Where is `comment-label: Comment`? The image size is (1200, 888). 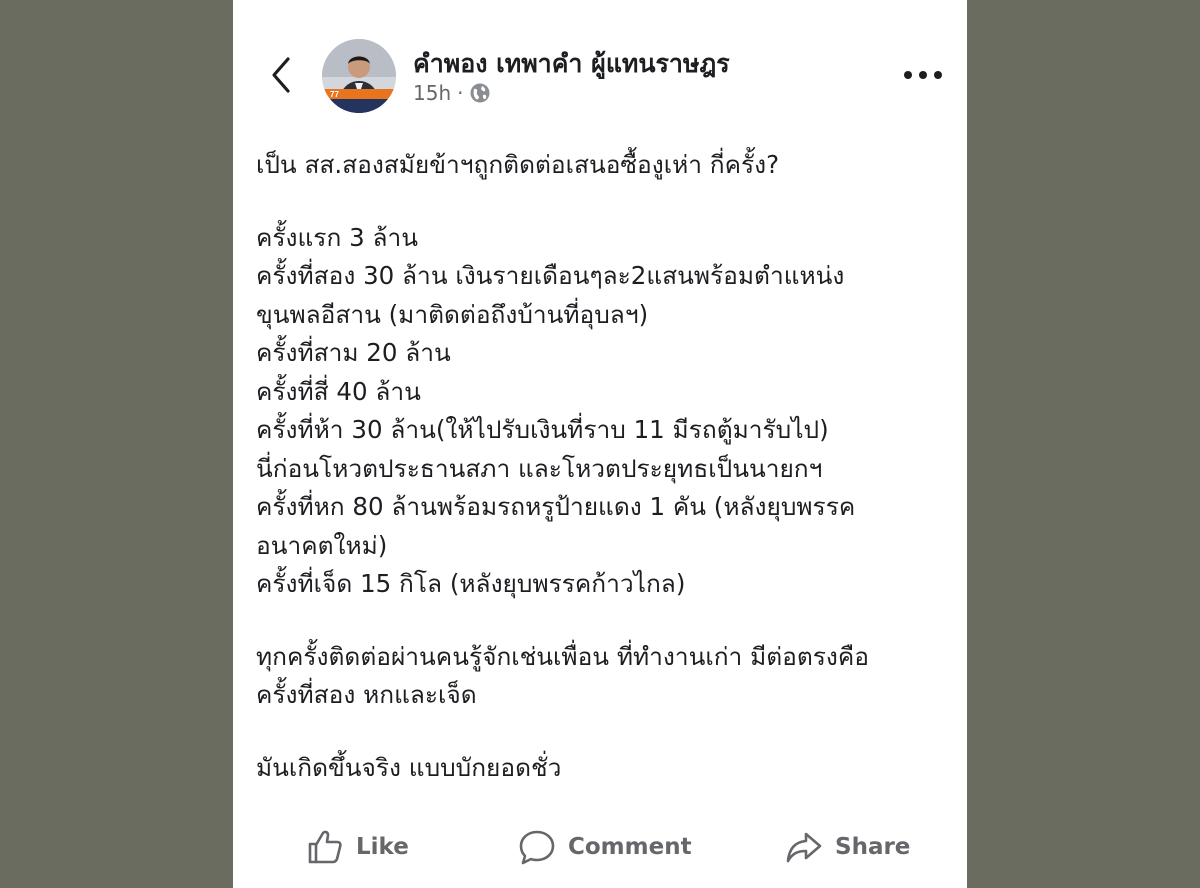
comment-label: Comment is located at coordinates (630, 847).